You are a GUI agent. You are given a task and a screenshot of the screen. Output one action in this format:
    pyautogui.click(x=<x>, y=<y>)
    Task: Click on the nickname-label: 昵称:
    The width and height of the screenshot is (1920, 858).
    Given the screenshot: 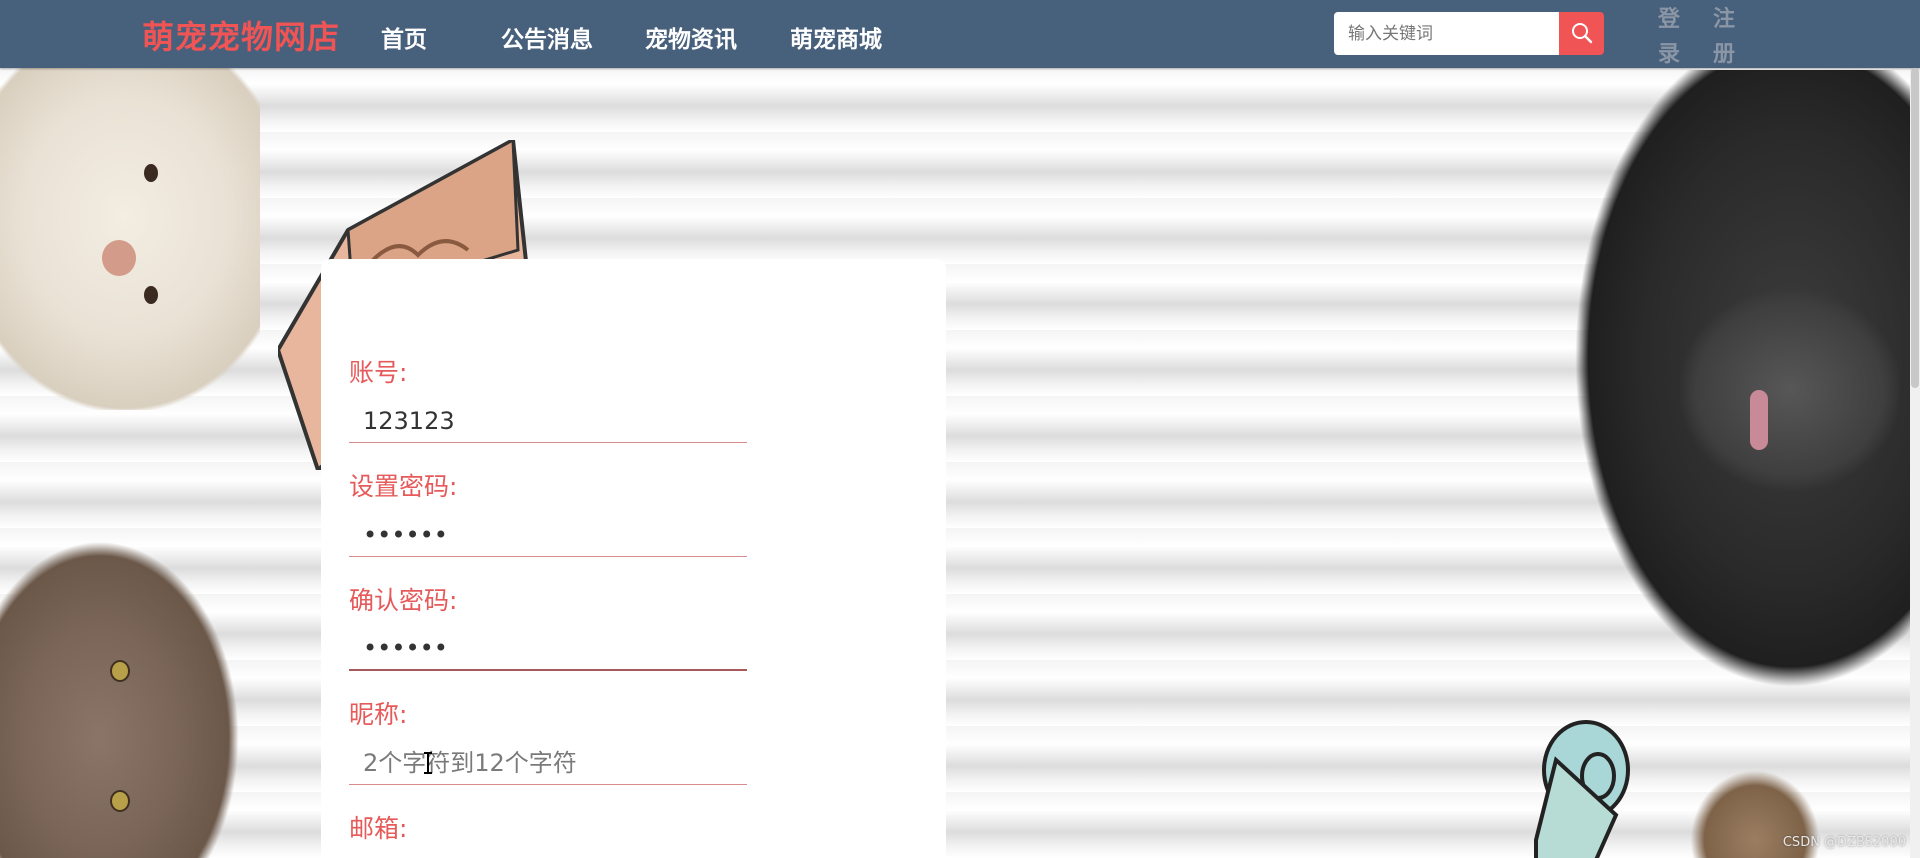 What is the action you would take?
    pyautogui.click(x=378, y=714)
    